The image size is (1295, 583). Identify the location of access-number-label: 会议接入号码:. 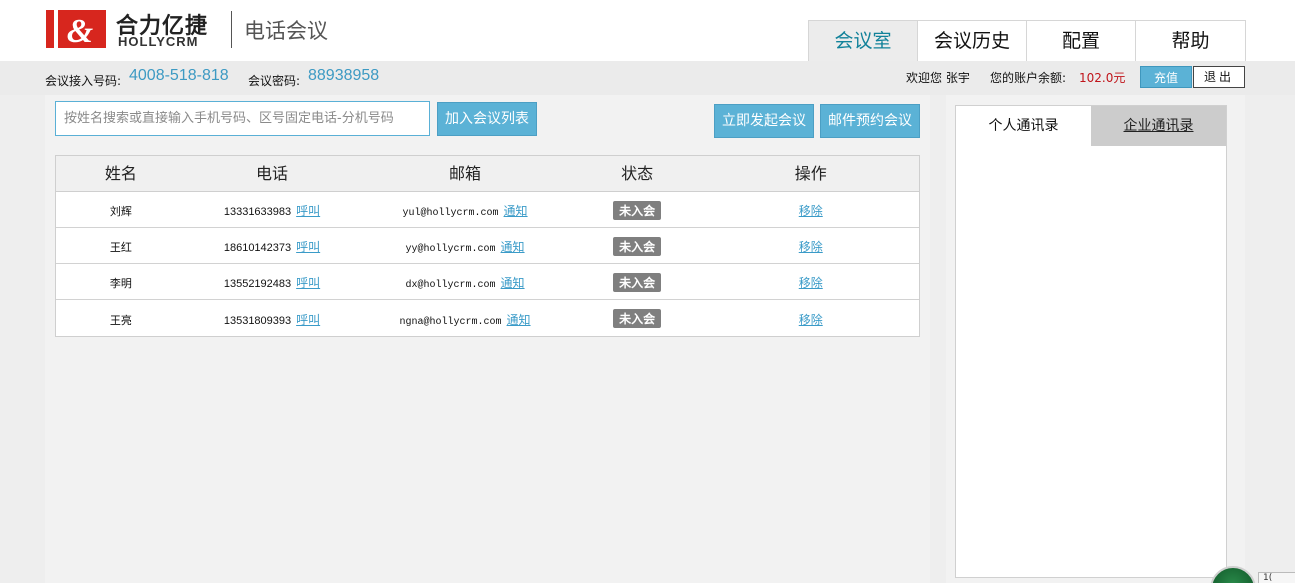
(83, 81).